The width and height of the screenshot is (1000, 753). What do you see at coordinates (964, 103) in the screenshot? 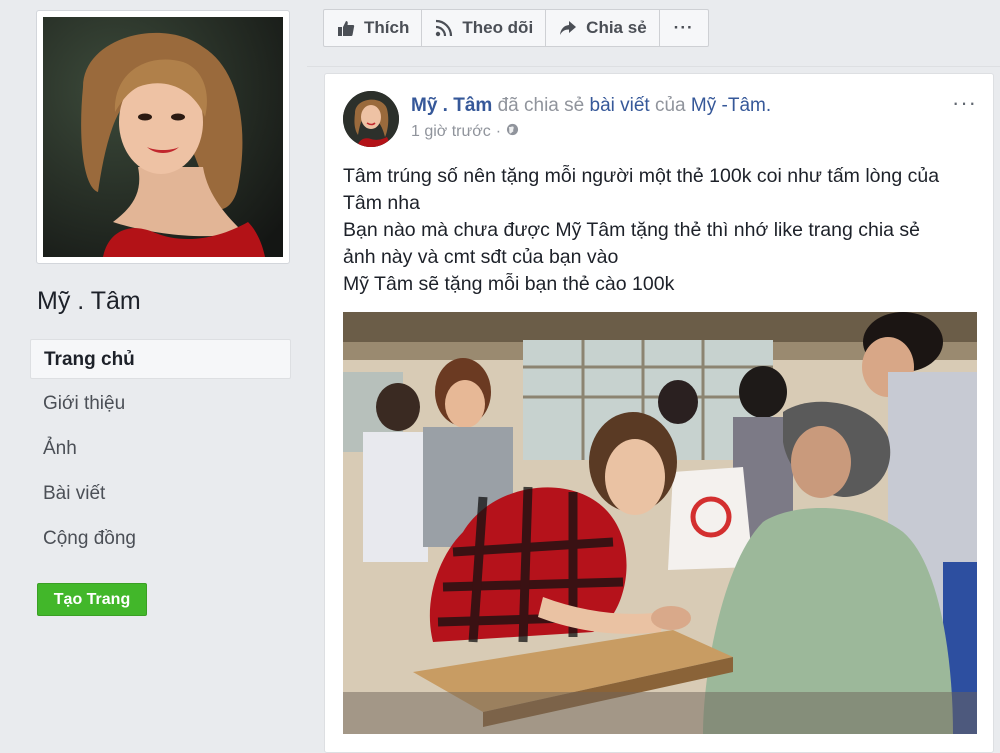
I see `post-options-button: ···` at bounding box center [964, 103].